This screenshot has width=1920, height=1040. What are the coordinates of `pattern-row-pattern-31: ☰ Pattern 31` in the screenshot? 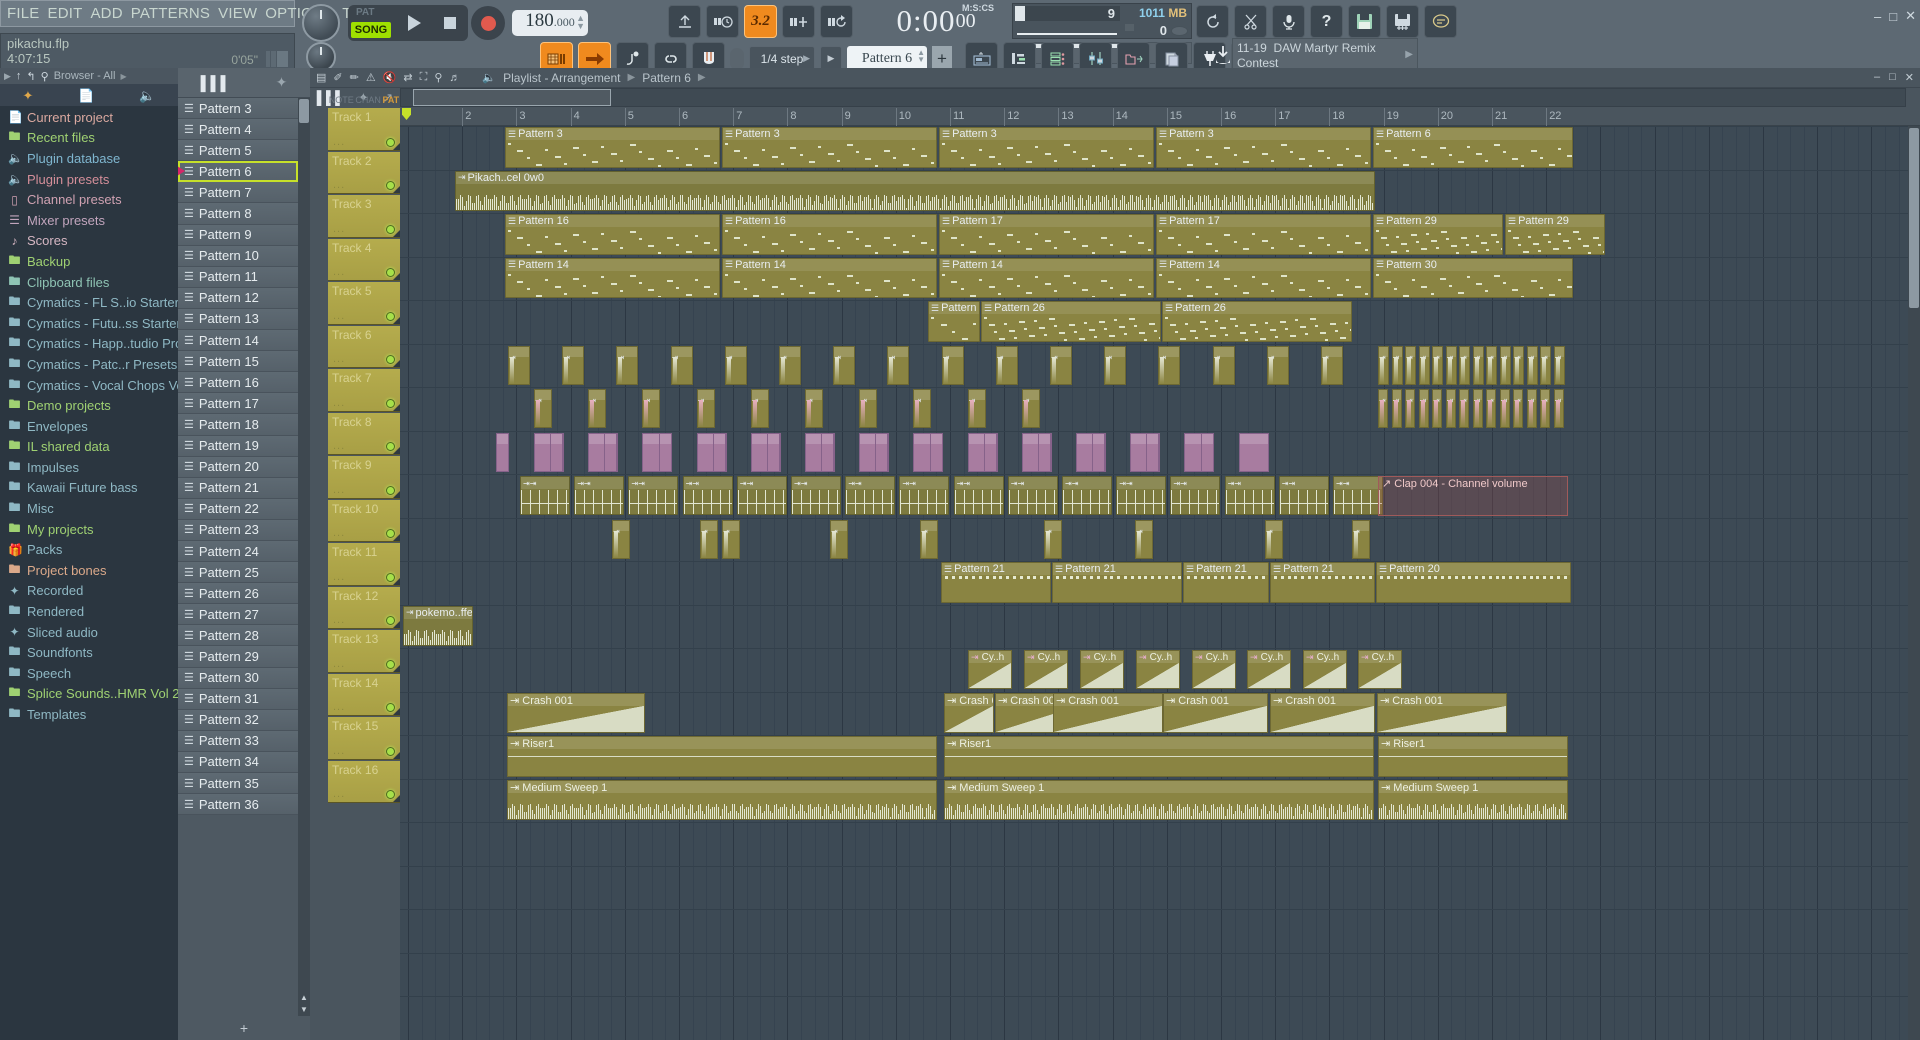 It's located at (238, 699).